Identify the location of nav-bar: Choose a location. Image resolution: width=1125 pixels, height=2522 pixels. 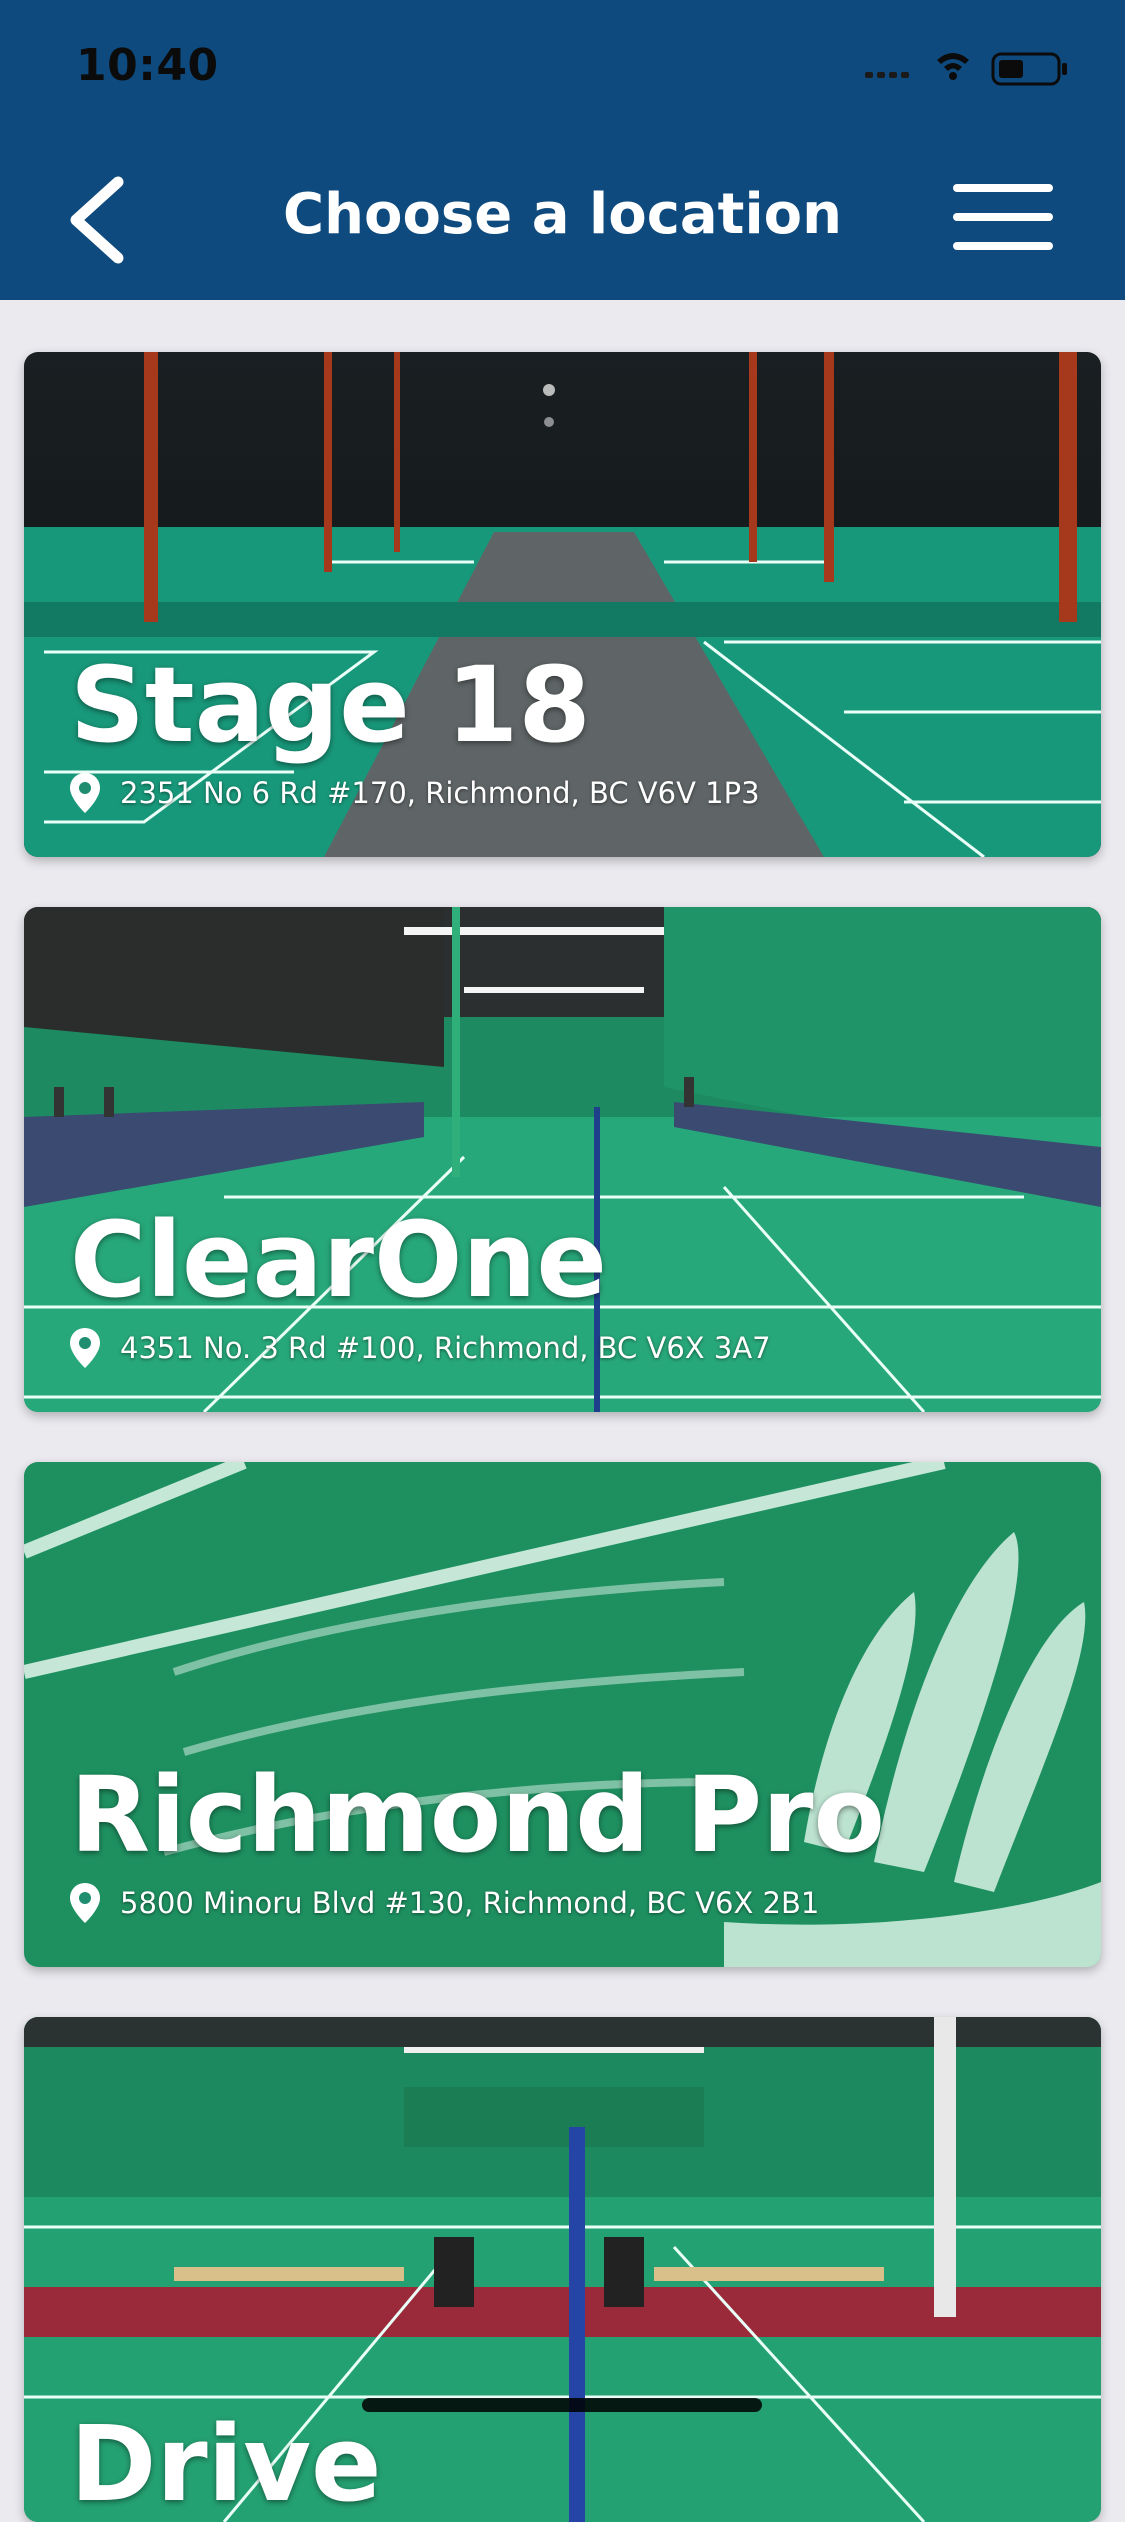
(562, 216).